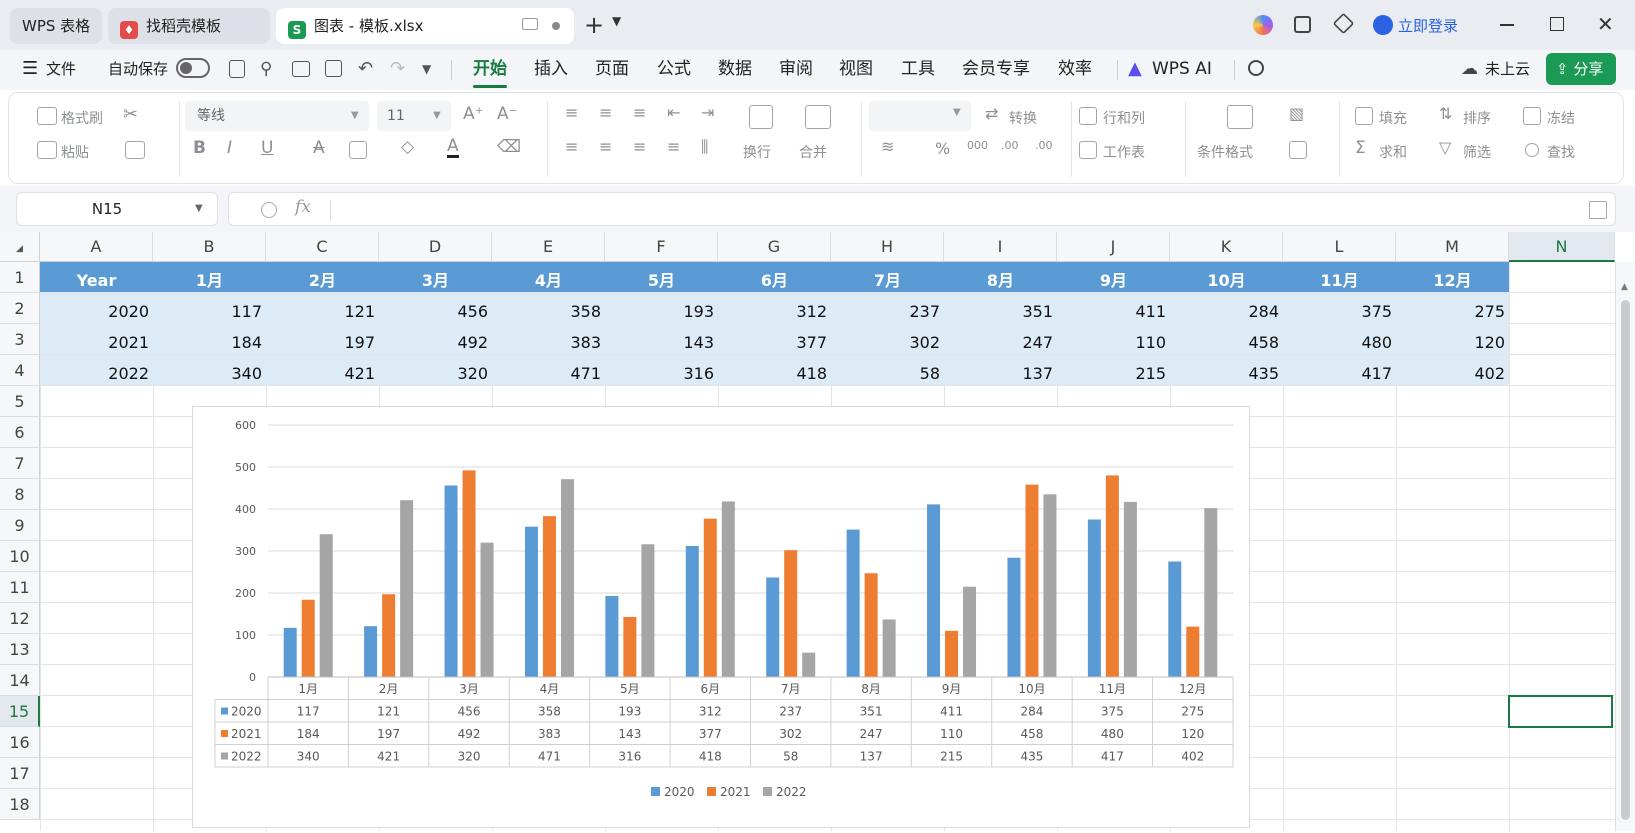  I want to click on rows-cols-label: 行和列, so click(1124, 118).